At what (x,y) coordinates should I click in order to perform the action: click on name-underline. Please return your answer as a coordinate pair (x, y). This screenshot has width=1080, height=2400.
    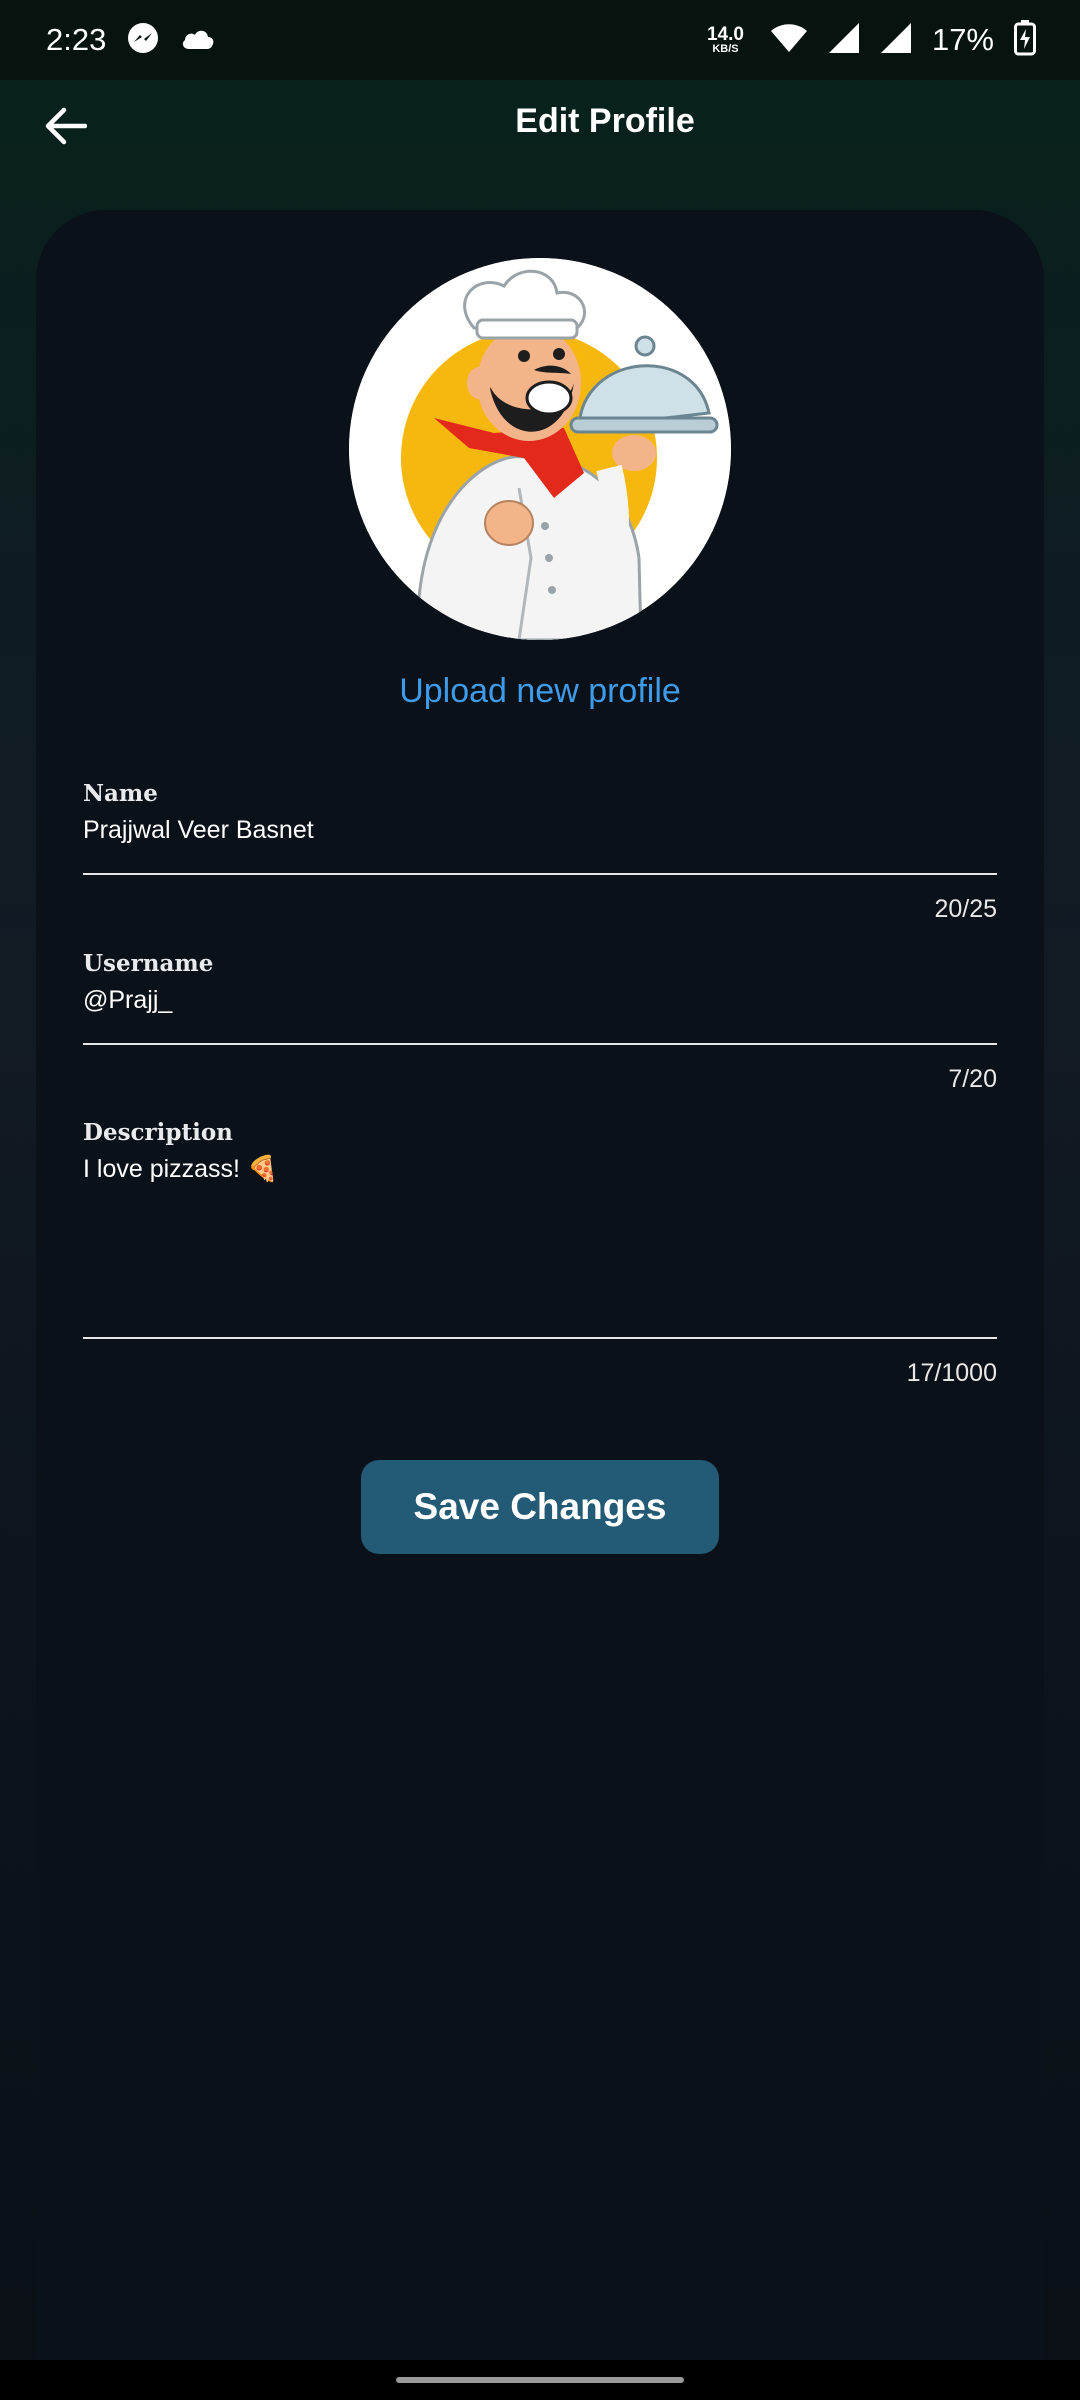
    Looking at the image, I should click on (540, 874).